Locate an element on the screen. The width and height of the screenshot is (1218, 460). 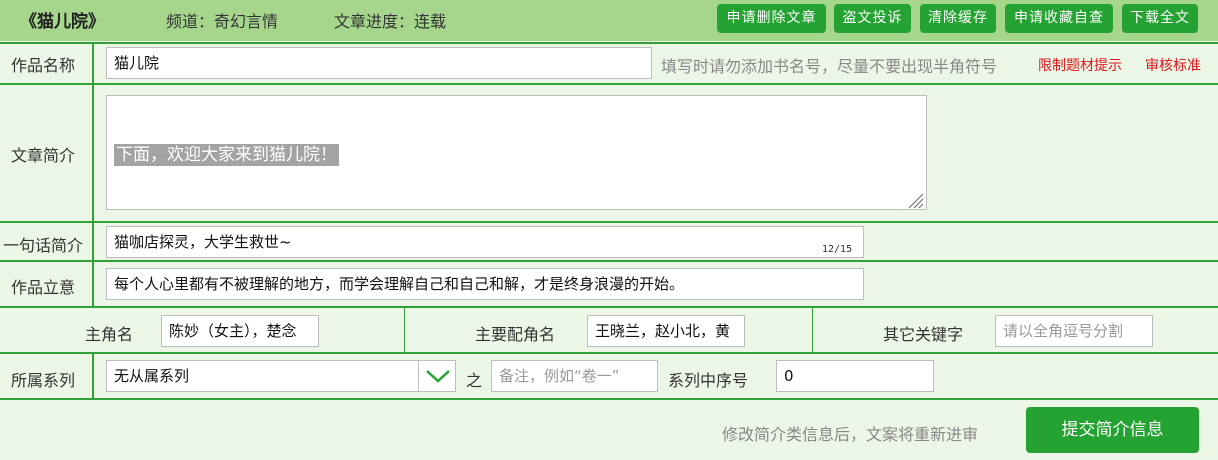
series-select: 无从属系列 is located at coordinates (281, 376).